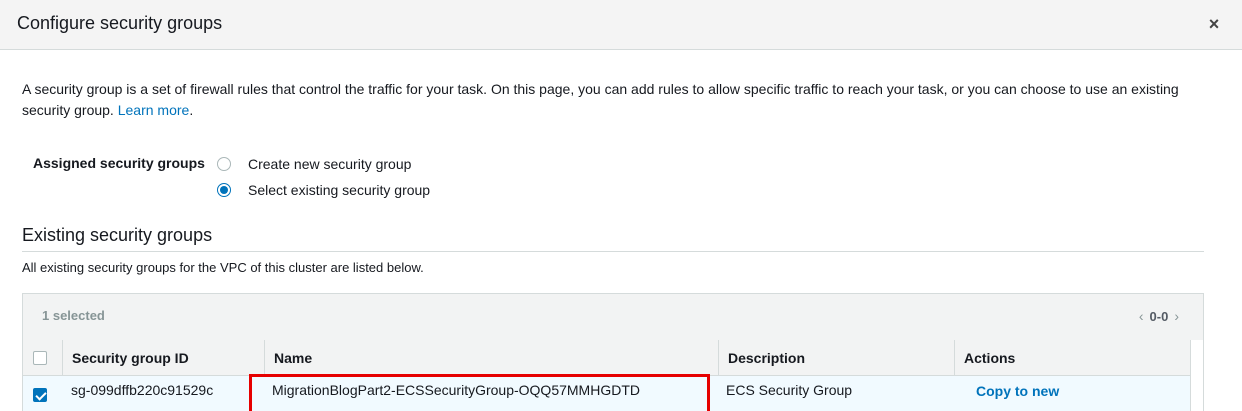 The height and width of the screenshot is (411, 1242). Describe the element at coordinates (224, 164) in the screenshot. I see `radio-create-new-button` at that location.